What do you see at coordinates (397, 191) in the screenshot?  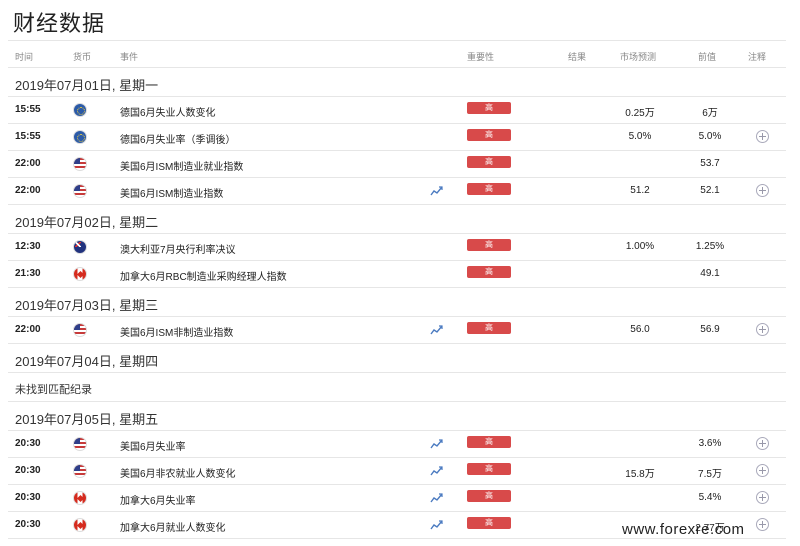 I see `table-row: 22:00 美国6月ISM制造业指数 高 51.2 52.1` at bounding box center [397, 191].